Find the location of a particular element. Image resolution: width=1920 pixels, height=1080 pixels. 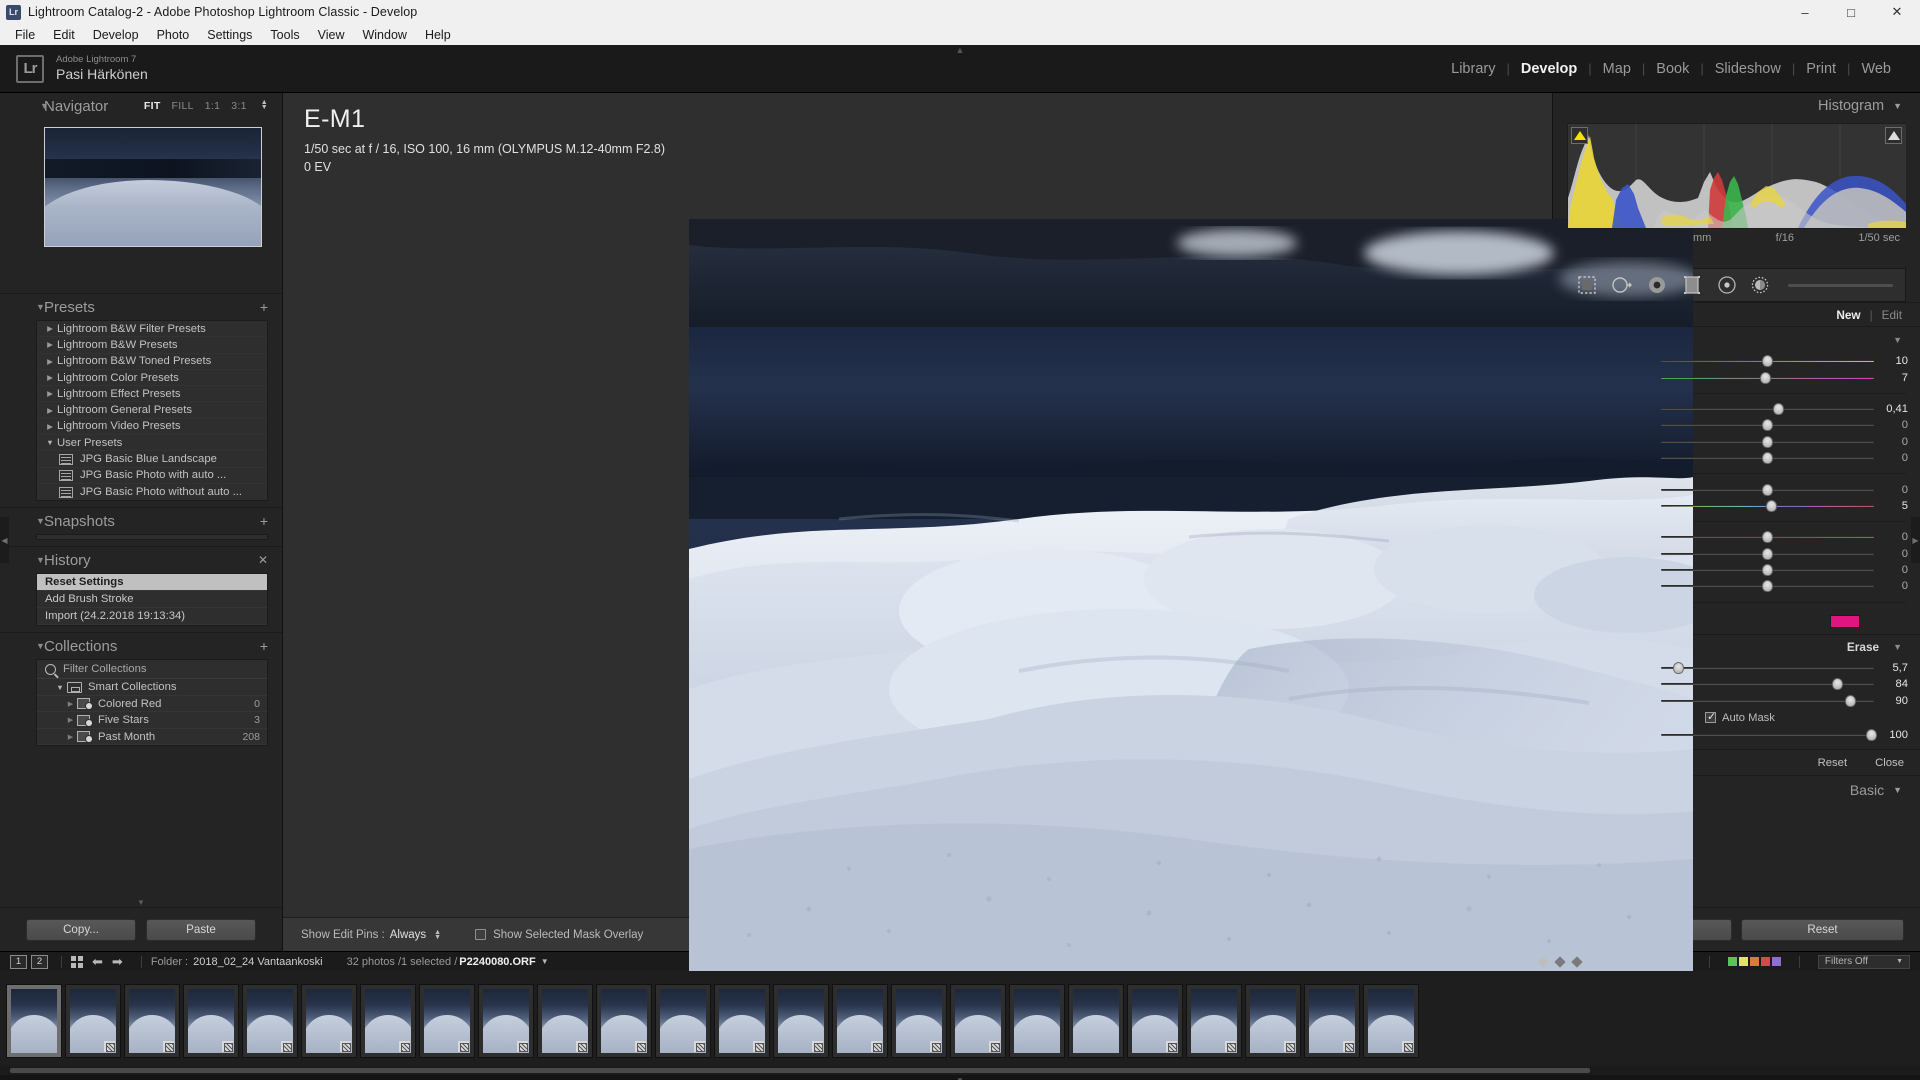

mask-new-button: New is located at coordinates (1848, 315).